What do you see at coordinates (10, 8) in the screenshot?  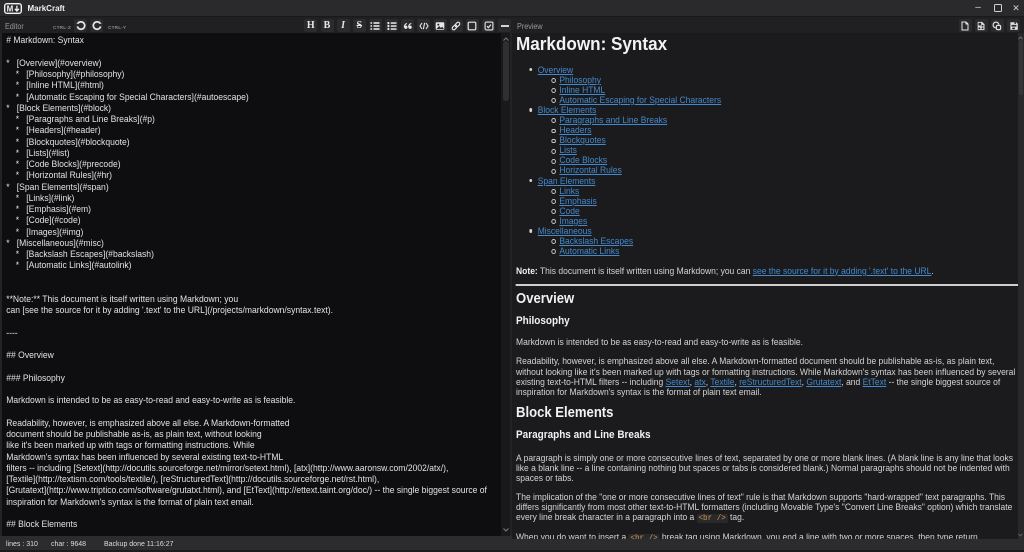 I see `svg-text: M` at bounding box center [10, 8].